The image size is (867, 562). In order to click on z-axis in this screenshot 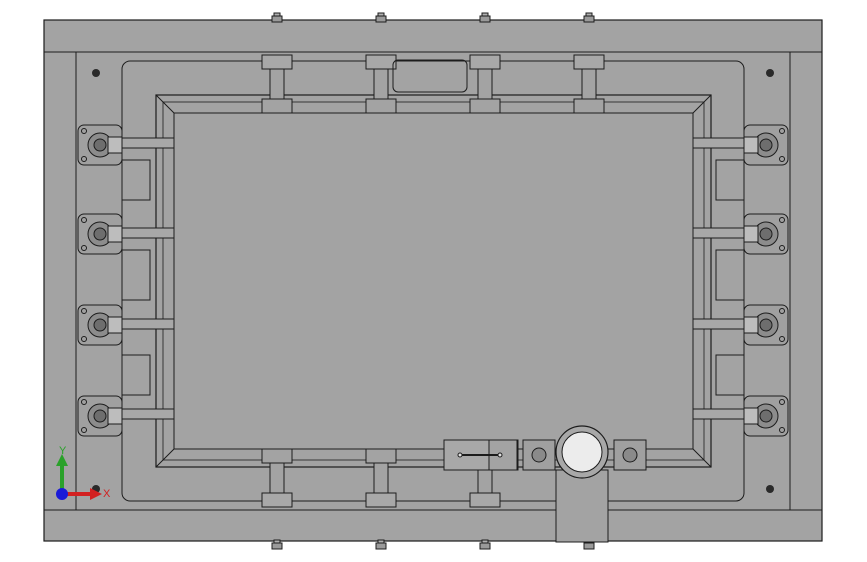, I will do `click(62, 494)`.